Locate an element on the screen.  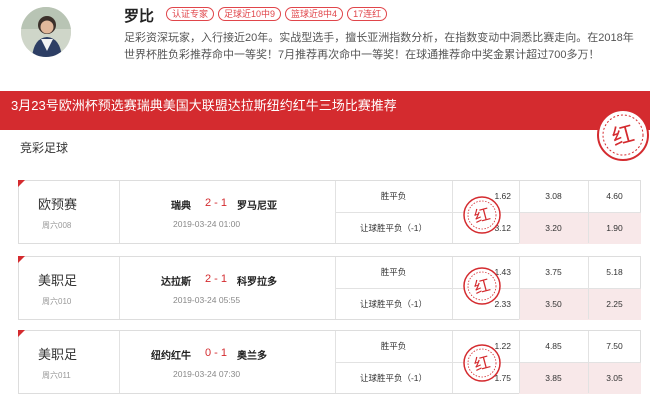
odds-draw-recommended: 3.85 is located at coordinates (553, 378).